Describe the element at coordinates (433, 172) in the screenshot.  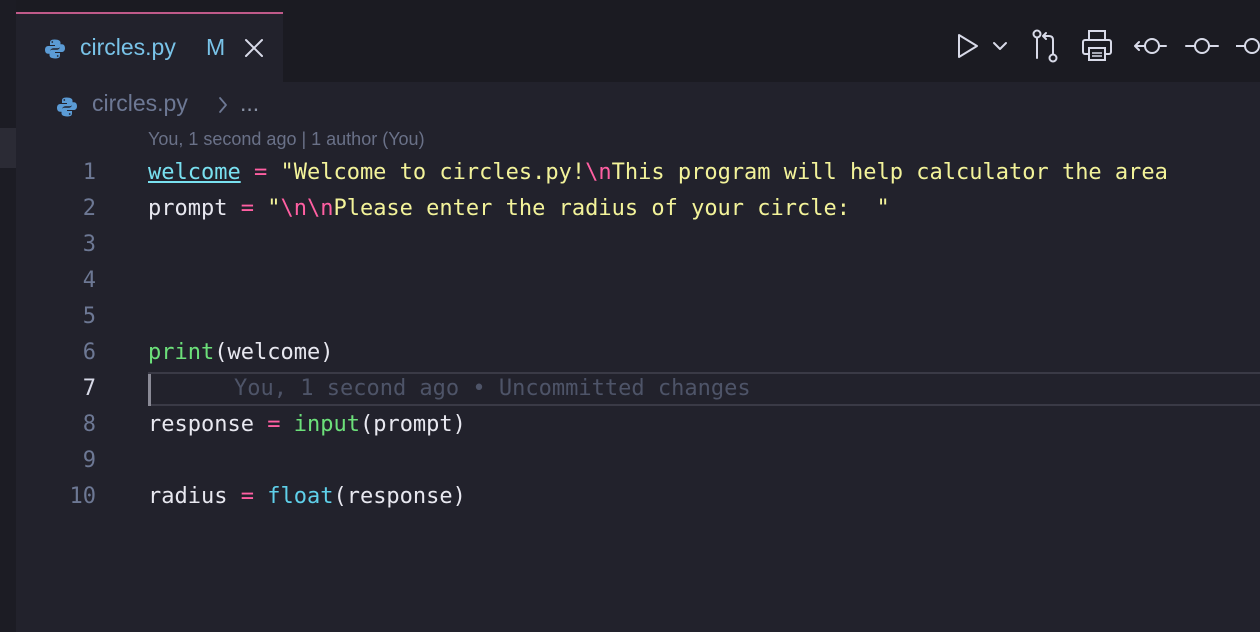
I see `code-token: "Welcome to circles.py!` at that location.